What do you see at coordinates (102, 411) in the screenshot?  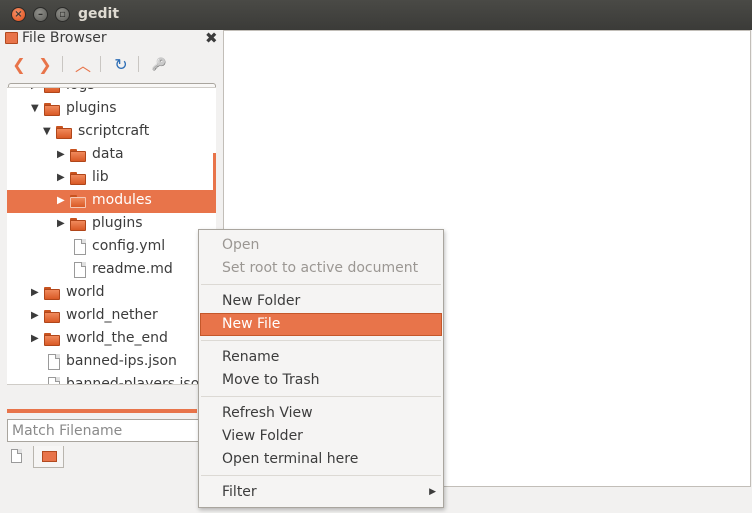 I see `horizontal-scrollbar` at bounding box center [102, 411].